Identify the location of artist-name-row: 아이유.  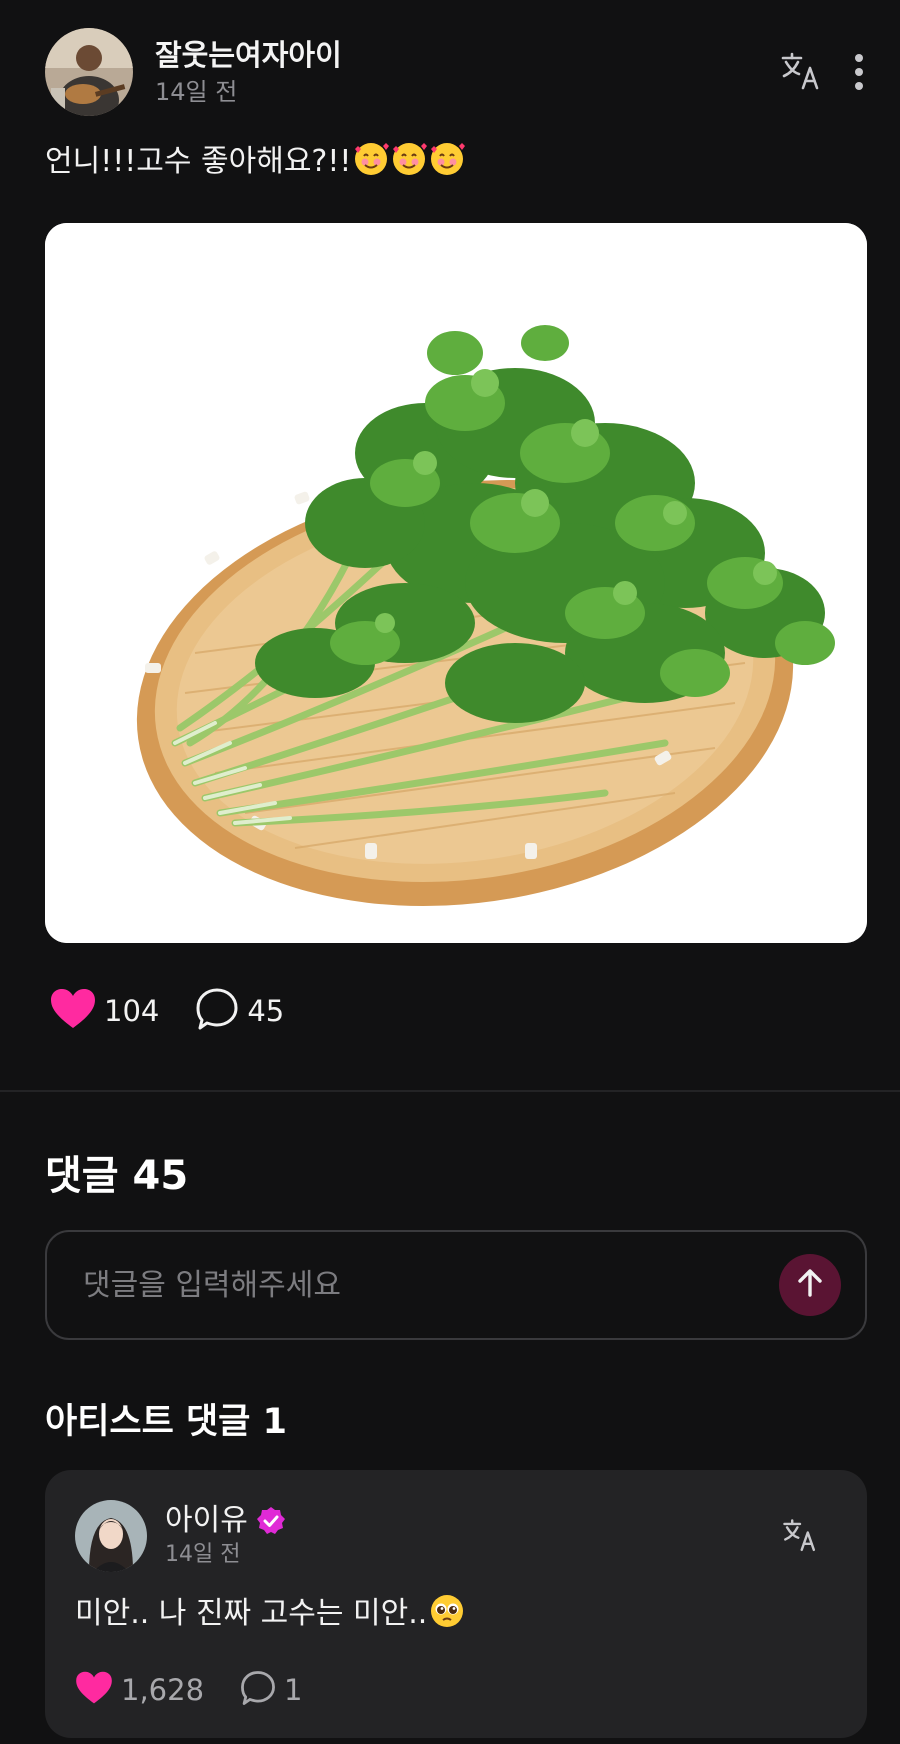
(225, 1521).